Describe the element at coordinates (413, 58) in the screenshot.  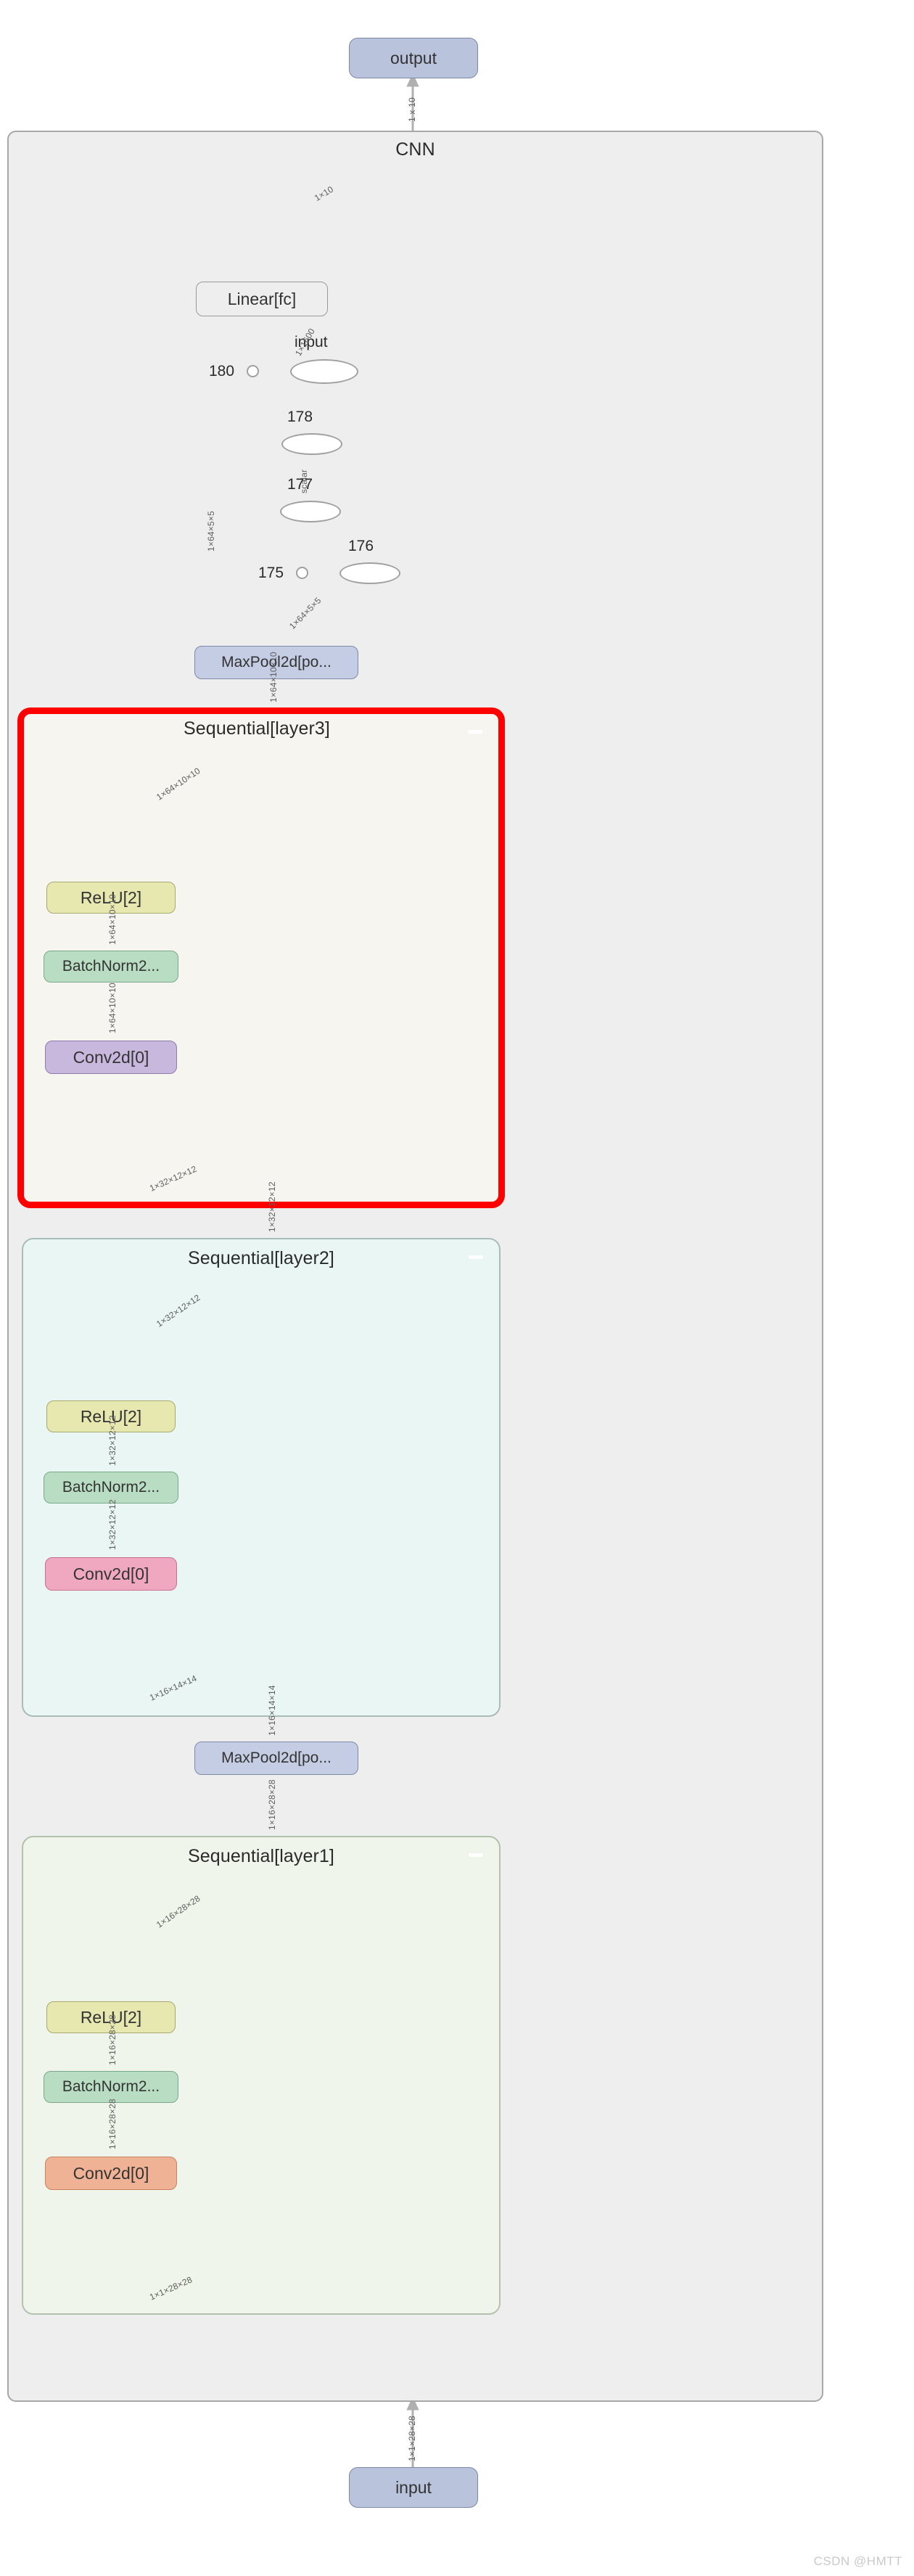
I see `node-output: output` at that location.